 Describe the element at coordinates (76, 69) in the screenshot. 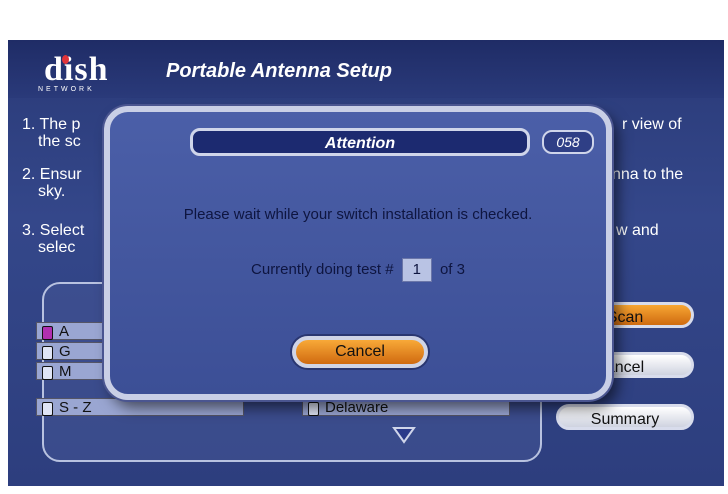

I see `dish-logo: dish` at that location.